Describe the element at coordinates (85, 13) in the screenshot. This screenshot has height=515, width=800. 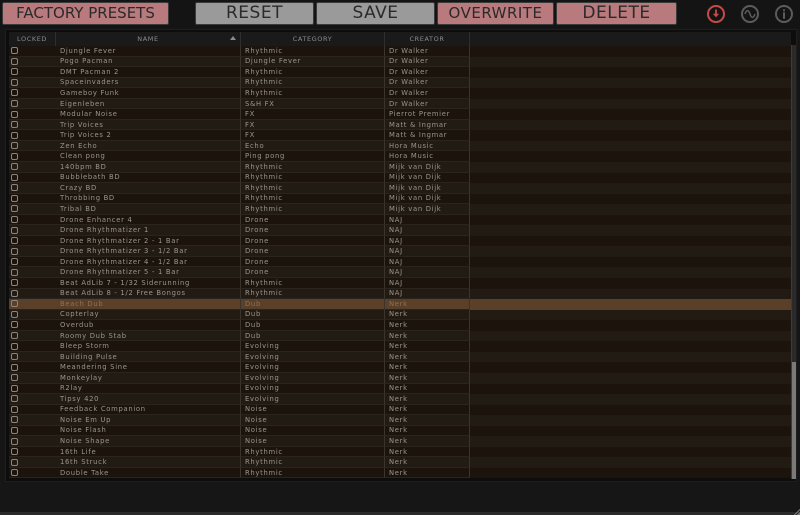
I see `factory-presets-button: FACTORY PRESETS` at that location.